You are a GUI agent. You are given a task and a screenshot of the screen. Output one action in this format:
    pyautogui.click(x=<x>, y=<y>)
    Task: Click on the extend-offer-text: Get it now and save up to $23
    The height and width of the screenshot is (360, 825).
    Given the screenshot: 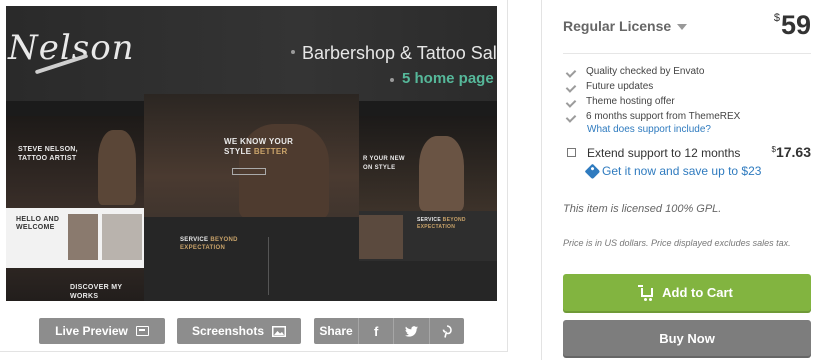 What is the action you would take?
    pyautogui.click(x=682, y=171)
    